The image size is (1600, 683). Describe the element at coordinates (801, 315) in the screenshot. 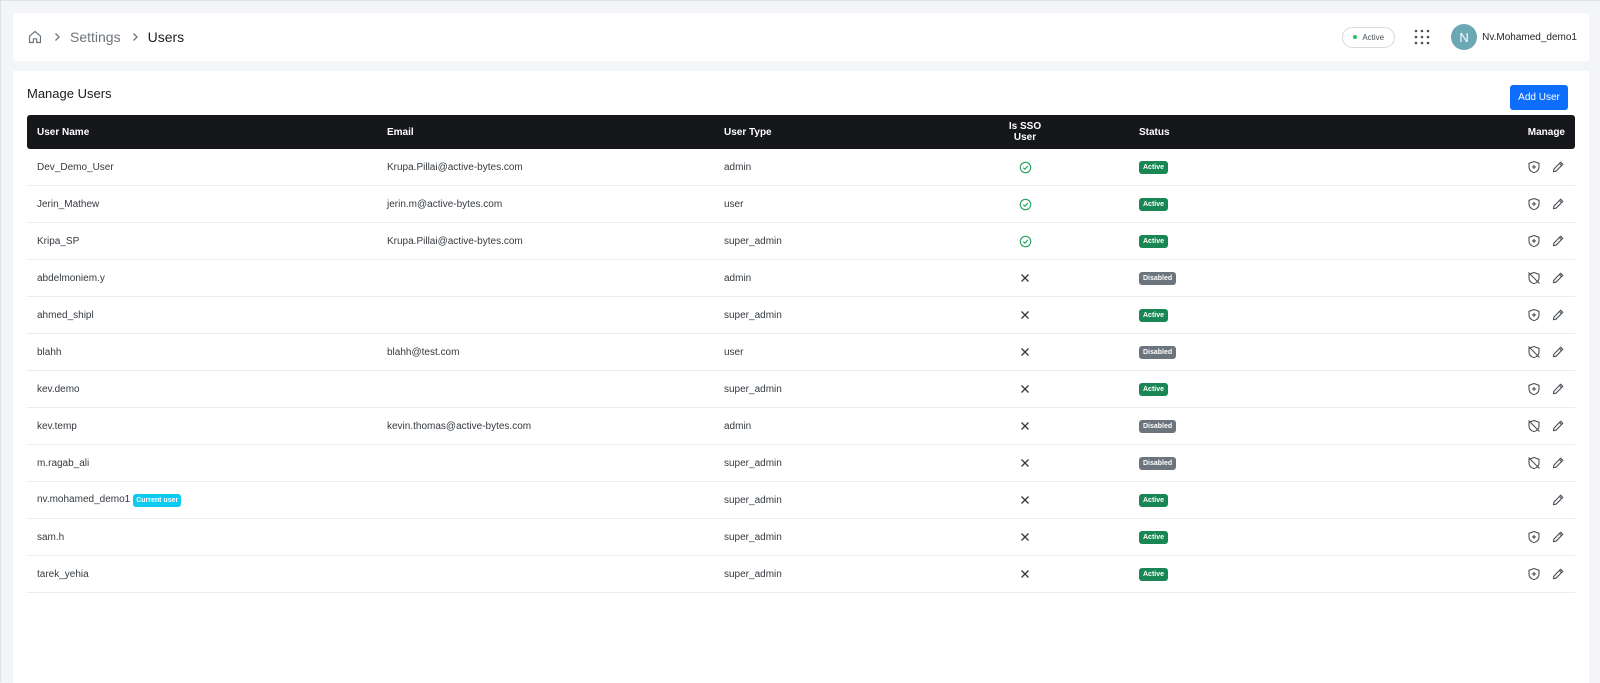

I see `table-row: ahmed_shipl super_admin Active` at that location.